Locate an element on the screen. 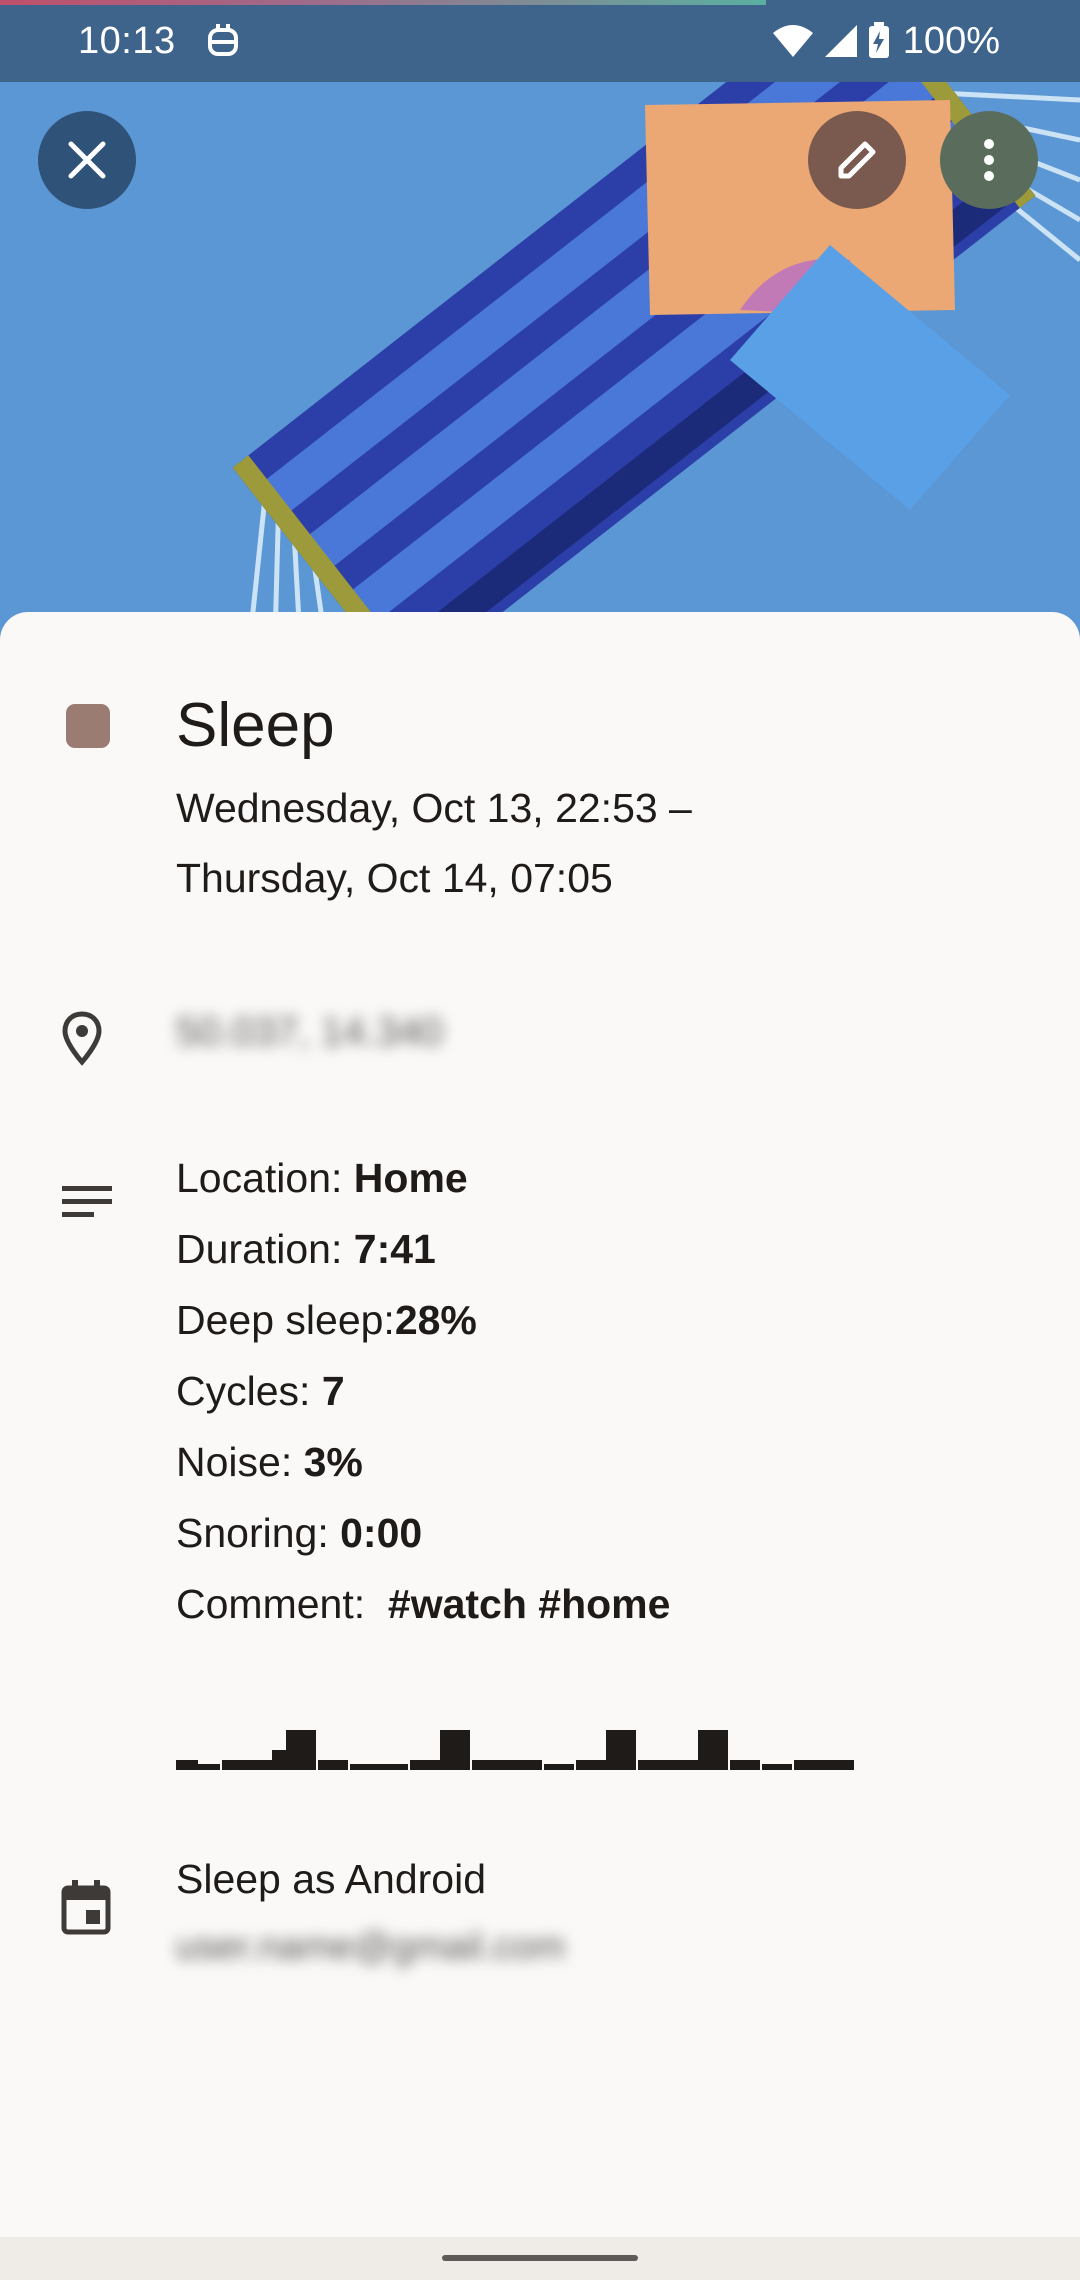 The image size is (1080, 2280). event-date-start: Wednesday, Oct 13, 22:53 – is located at coordinates (434, 808).